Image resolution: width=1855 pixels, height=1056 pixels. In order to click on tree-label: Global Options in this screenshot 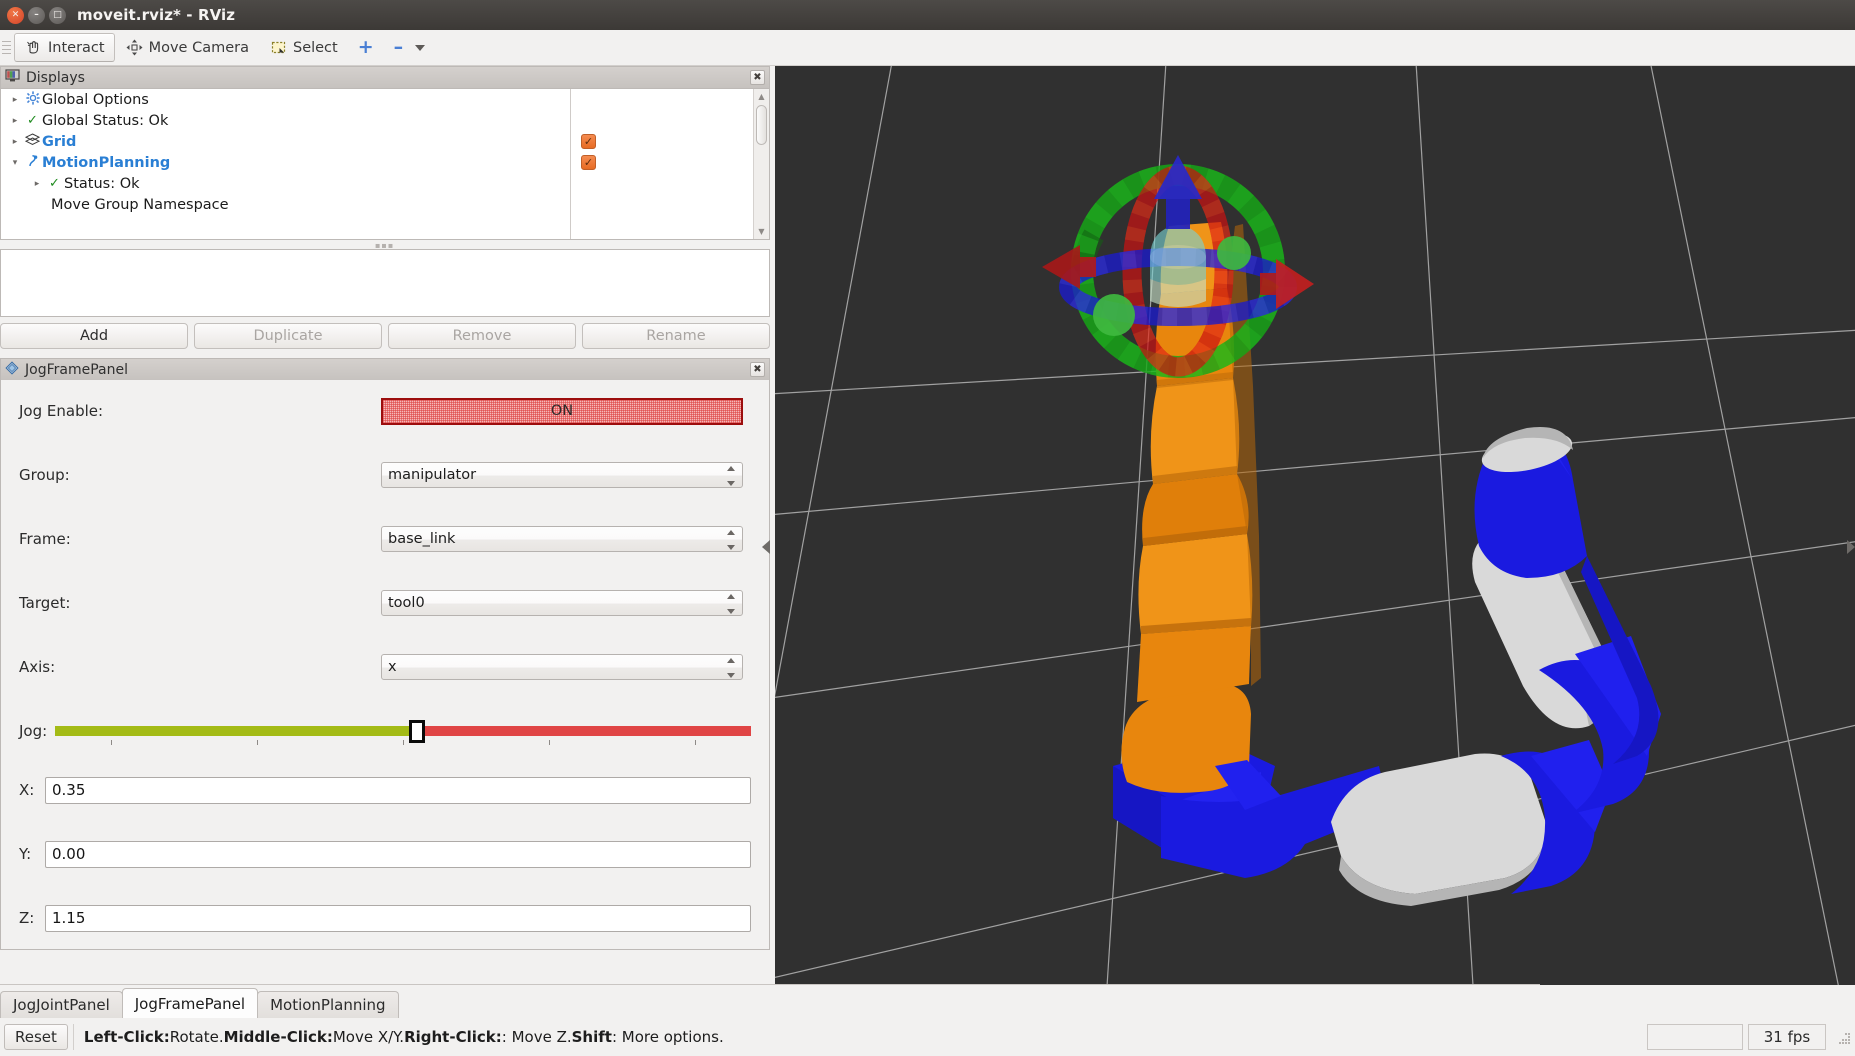, I will do `click(95, 99)`.